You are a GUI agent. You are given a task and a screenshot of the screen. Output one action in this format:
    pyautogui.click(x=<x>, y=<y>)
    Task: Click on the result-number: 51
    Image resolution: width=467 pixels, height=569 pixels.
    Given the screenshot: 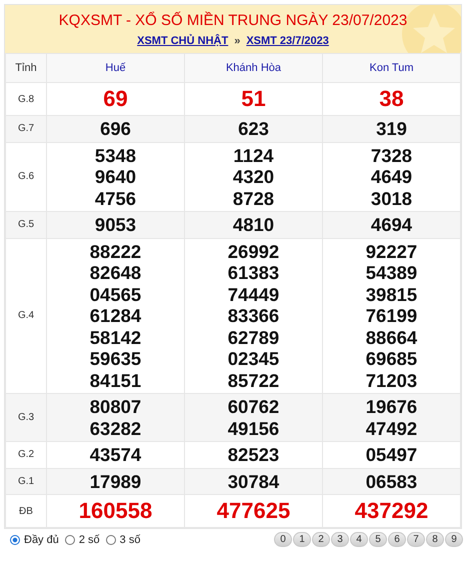 What is the action you would take?
    pyautogui.click(x=253, y=99)
    